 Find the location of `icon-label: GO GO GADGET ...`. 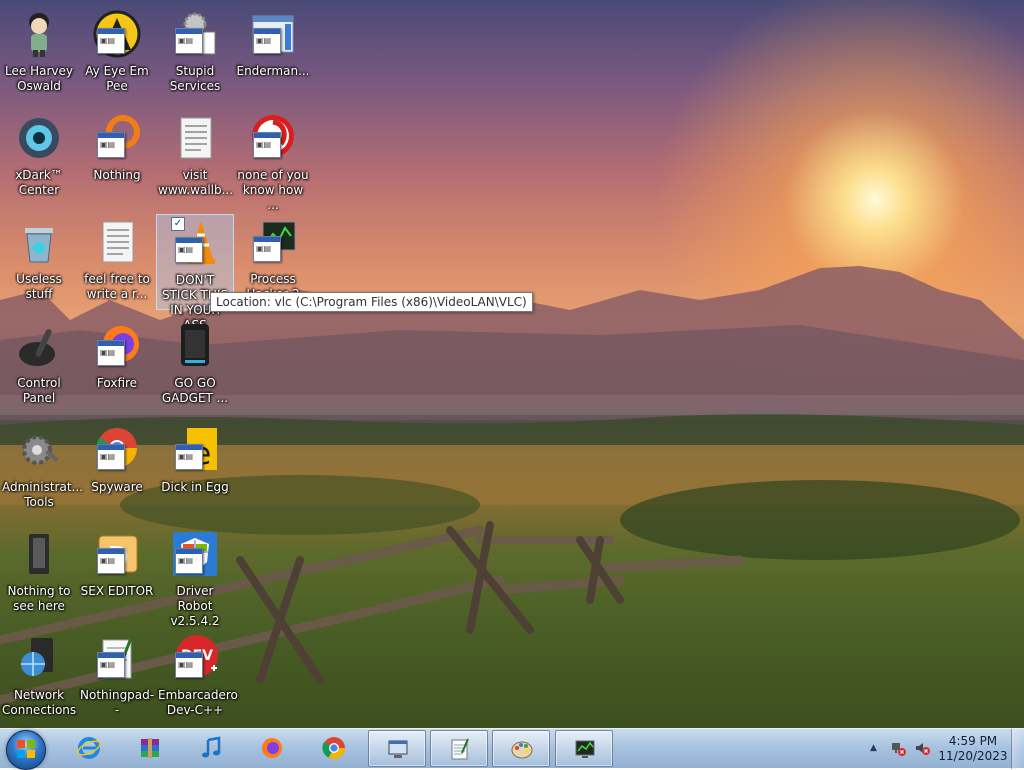

icon-label: GO GO GADGET ... is located at coordinates (195, 390).